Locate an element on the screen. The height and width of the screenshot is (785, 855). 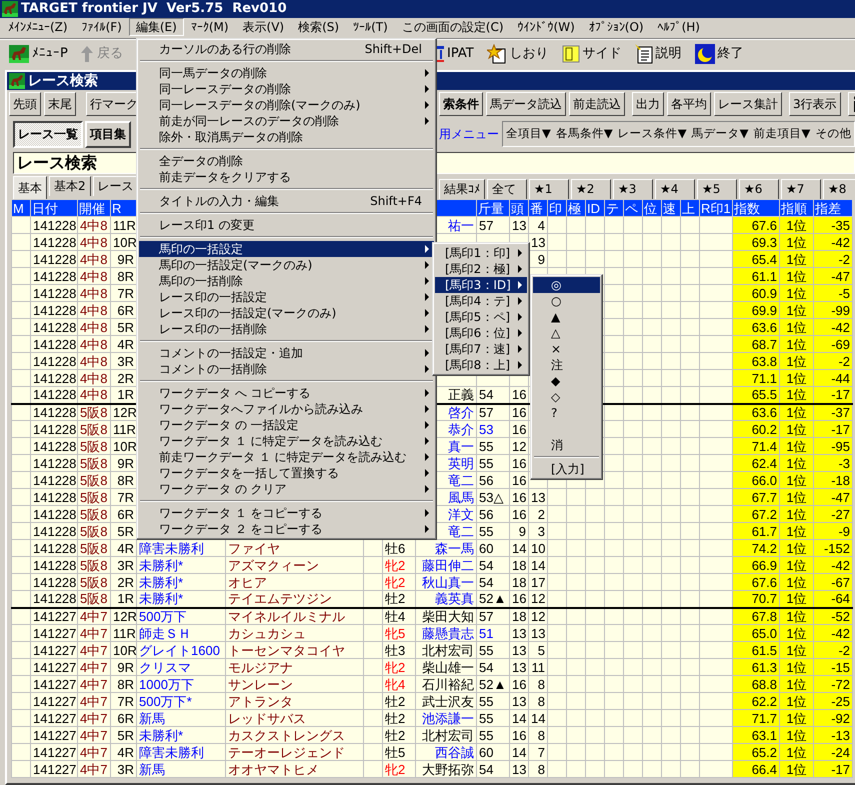
table-cell: ファイヤ is located at coordinates (295, 548).